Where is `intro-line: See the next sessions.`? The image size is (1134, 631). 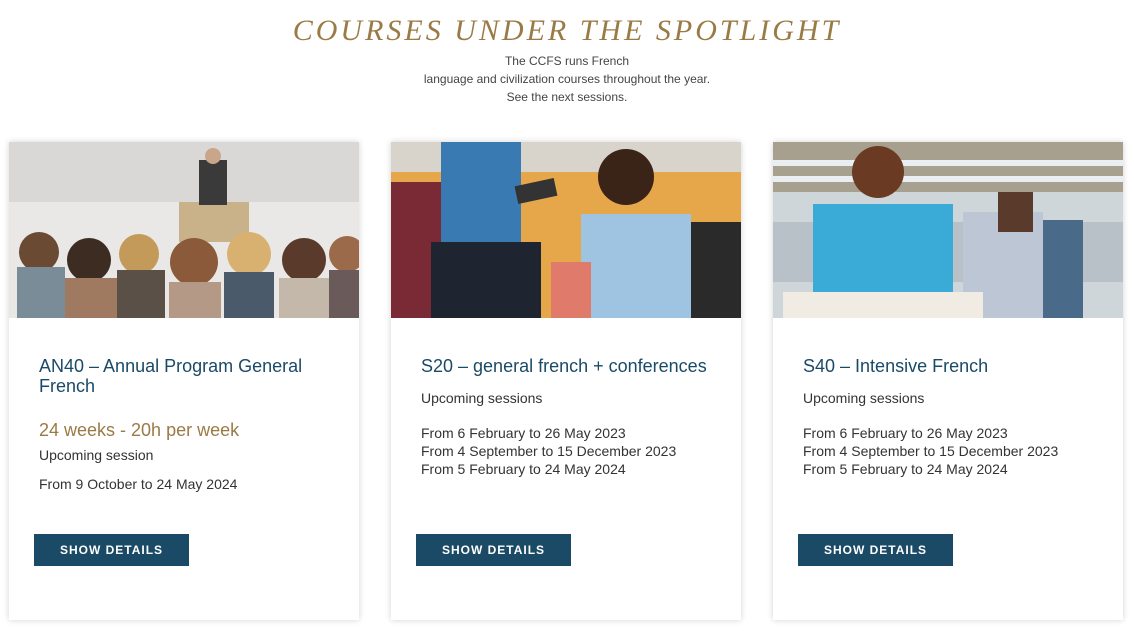 intro-line: See the next sessions. is located at coordinates (567, 97).